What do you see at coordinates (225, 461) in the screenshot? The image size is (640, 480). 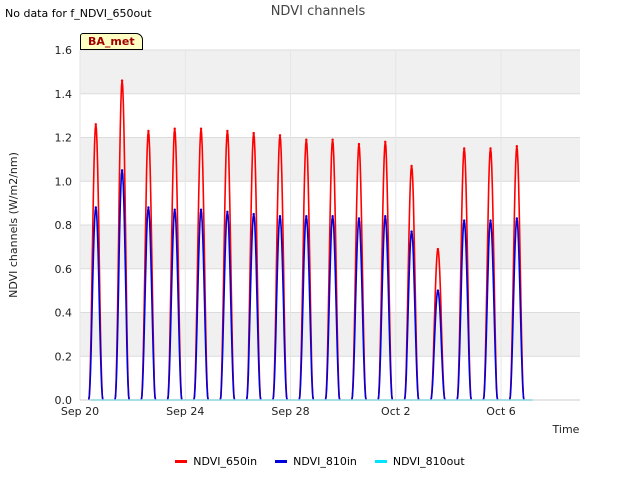 I see `legend-label-ndvi-650in: NDVI_650in` at bounding box center [225, 461].